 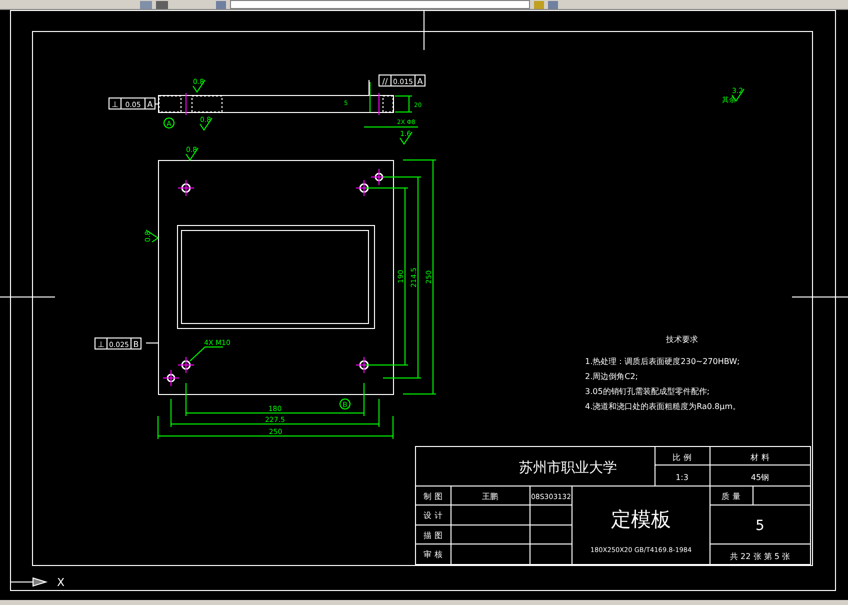 I want to click on quantity-value: 5, so click(x=760, y=526).